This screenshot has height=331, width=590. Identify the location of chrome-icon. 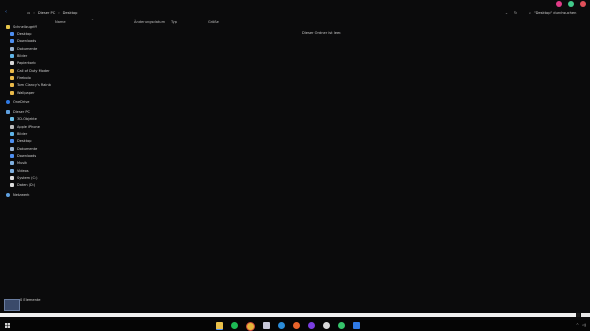
(250, 326).